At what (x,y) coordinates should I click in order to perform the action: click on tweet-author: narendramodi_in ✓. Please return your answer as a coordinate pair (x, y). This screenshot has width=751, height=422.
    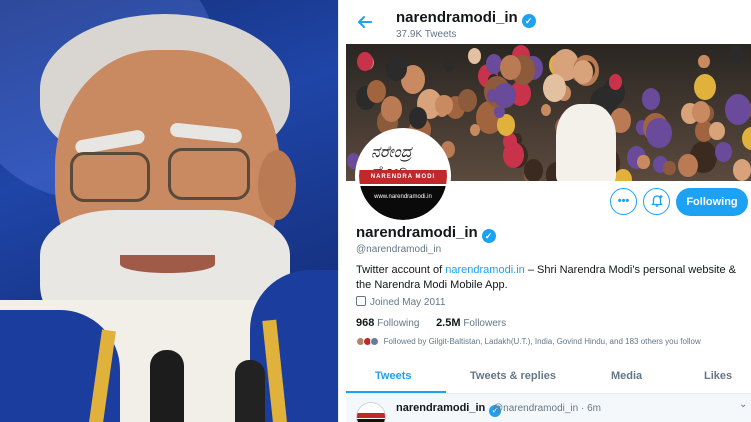
    Looking at the image, I should click on (449, 409).